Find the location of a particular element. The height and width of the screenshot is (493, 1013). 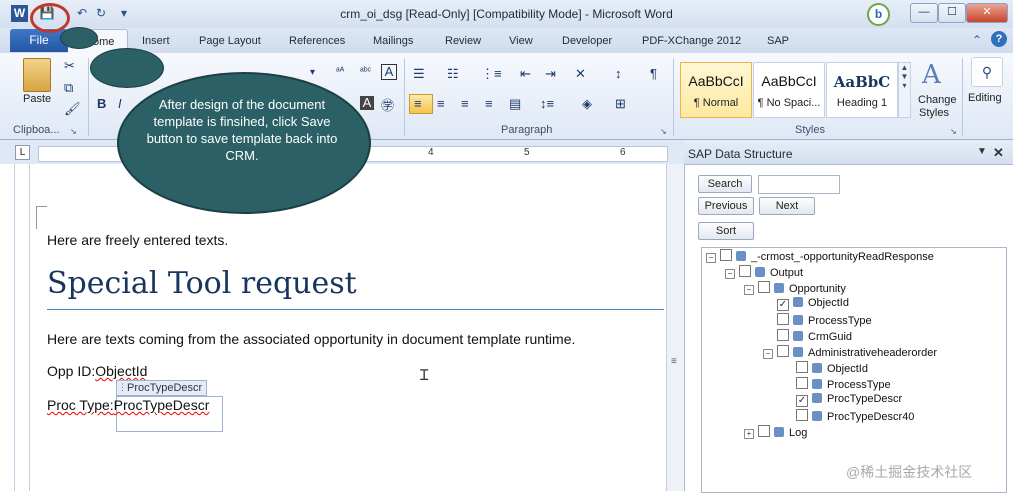

tab-sap: SAP is located at coordinates (778, 41).